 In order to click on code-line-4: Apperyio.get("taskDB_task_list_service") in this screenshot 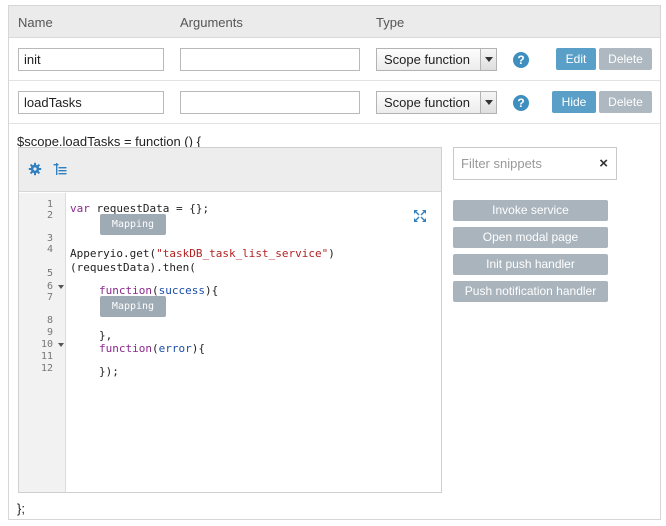, I will do `click(202, 253)`.